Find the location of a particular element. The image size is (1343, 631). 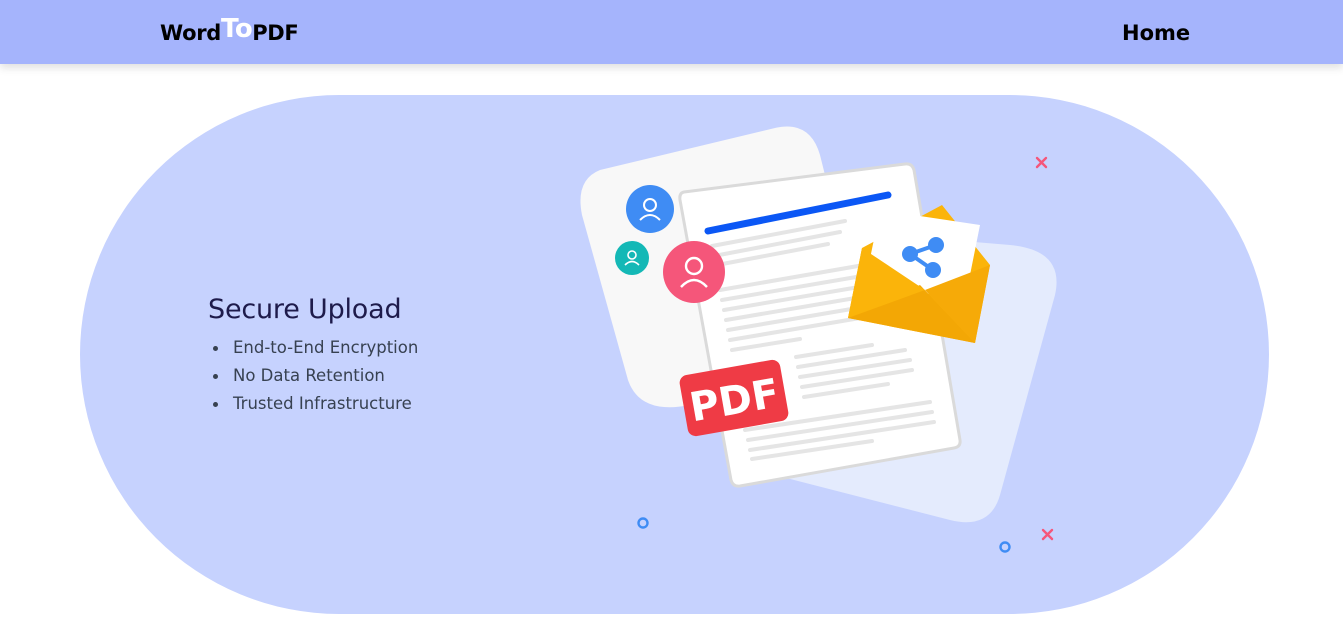

feature-item-label: Trusted Infrastructure is located at coordinates (322, 403).